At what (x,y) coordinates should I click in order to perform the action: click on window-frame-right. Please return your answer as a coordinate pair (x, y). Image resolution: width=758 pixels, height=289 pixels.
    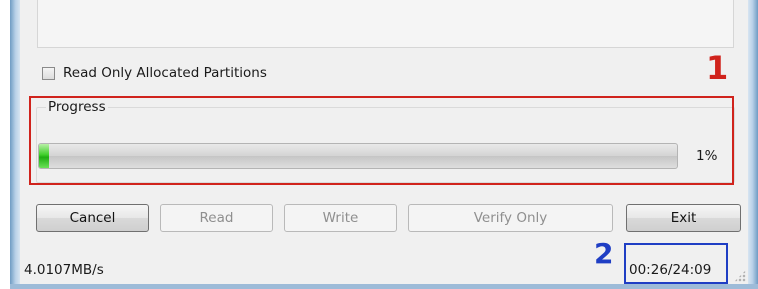
    Looking at the image, I should click on (753, 144).